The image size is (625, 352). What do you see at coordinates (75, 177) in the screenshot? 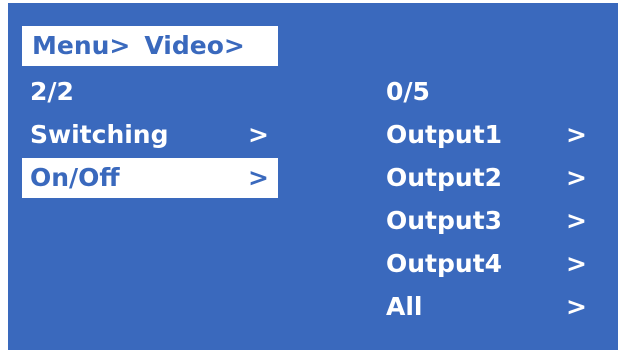
I see `menu-item-label: On/Off` at bounding box center [75, 177].